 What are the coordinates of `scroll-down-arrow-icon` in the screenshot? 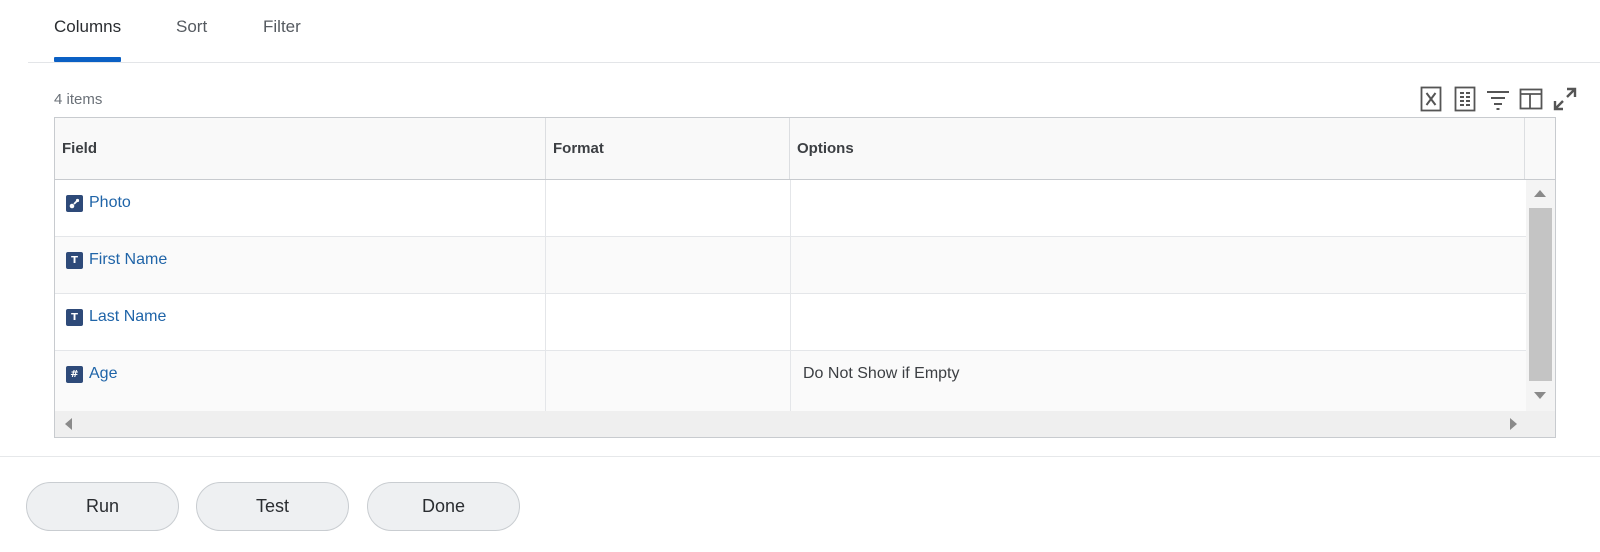 It's located at (1540, 395).